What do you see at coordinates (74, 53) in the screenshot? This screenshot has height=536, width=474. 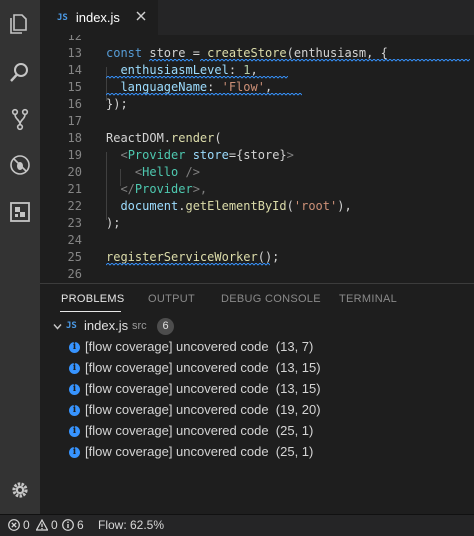 I see `line-number: 13` at bounding box center [74, 53].